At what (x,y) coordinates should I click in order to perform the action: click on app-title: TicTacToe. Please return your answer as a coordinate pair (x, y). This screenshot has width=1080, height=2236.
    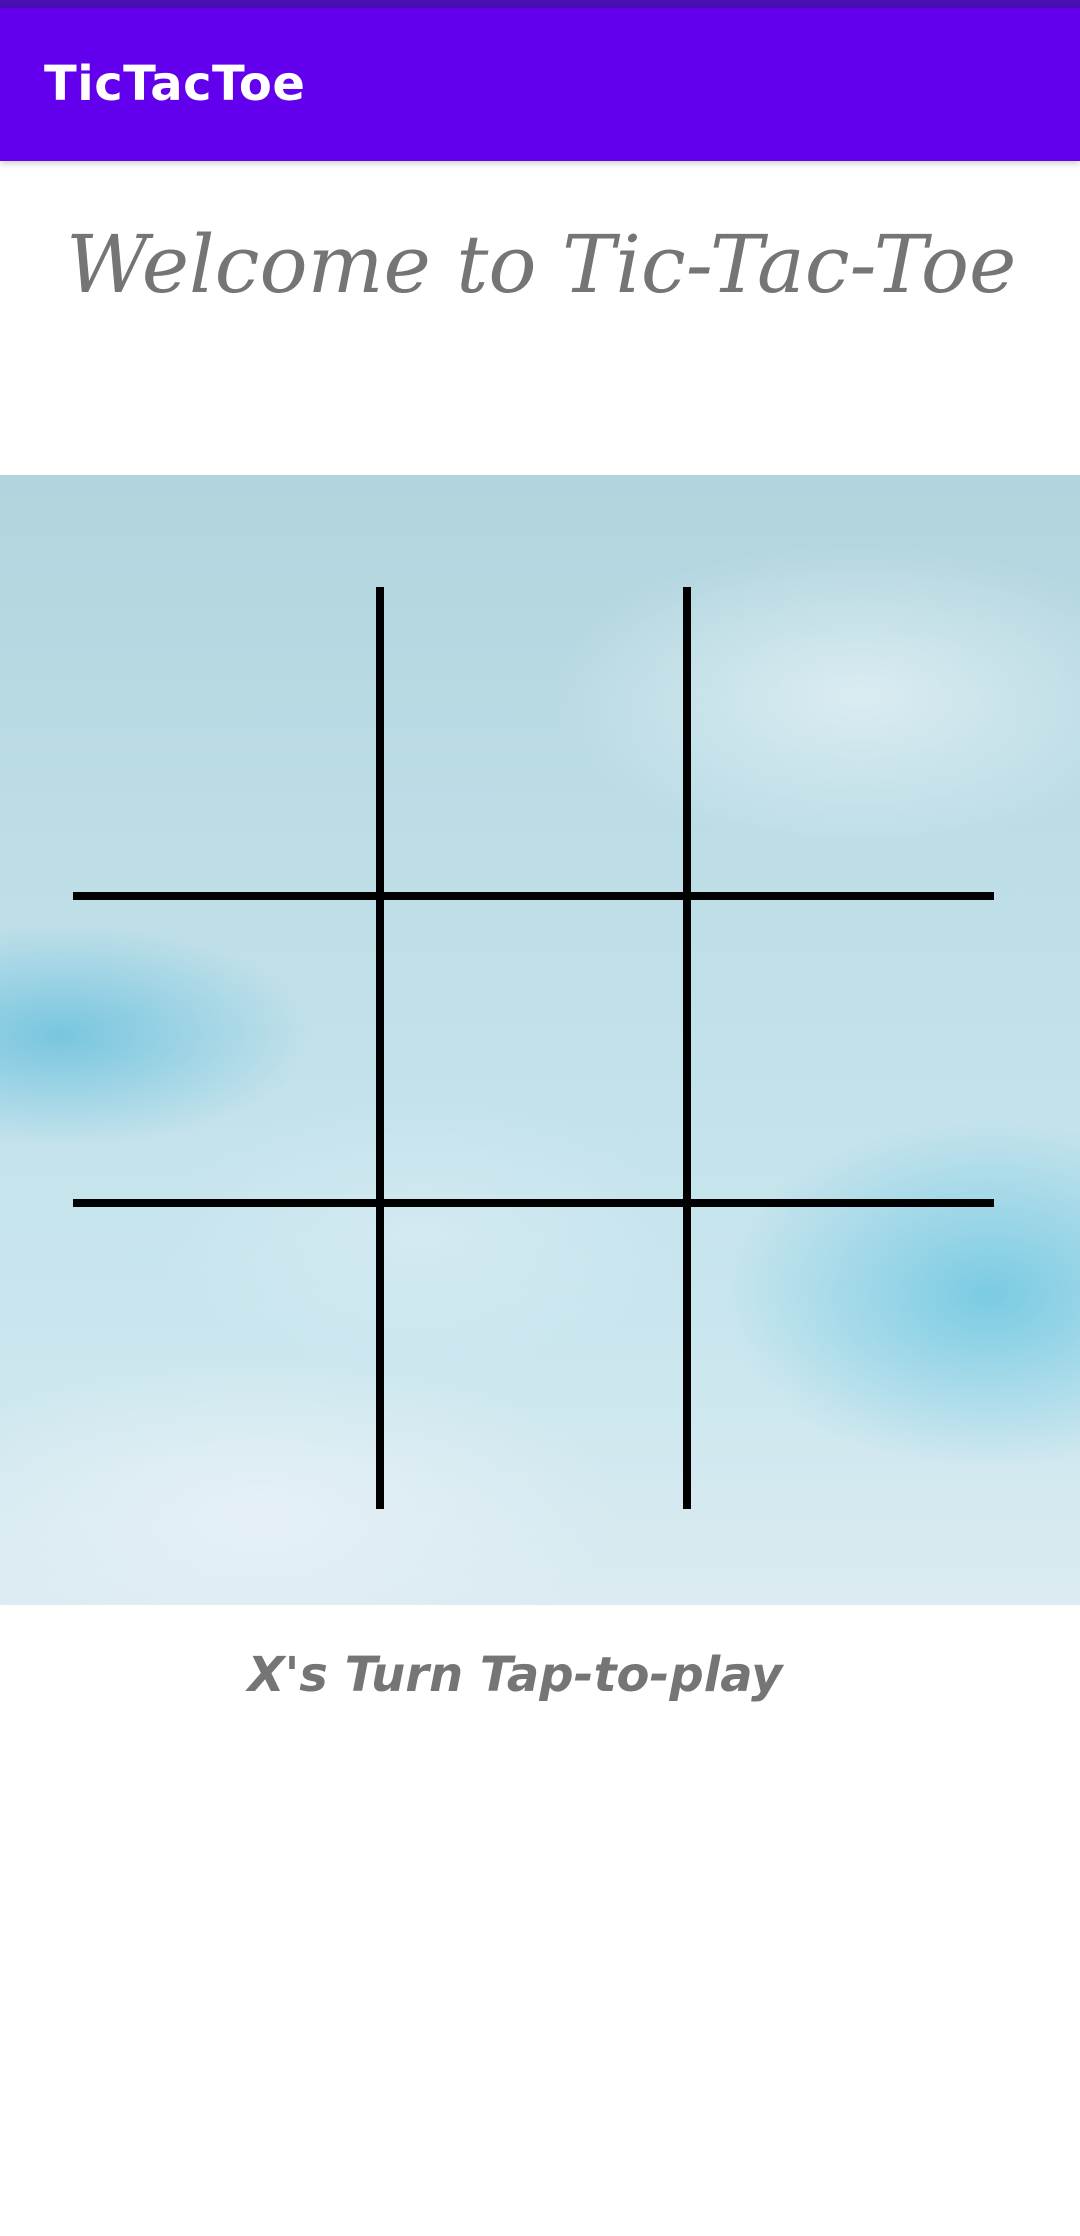
    Looking at the image, I should click on (175, 84).